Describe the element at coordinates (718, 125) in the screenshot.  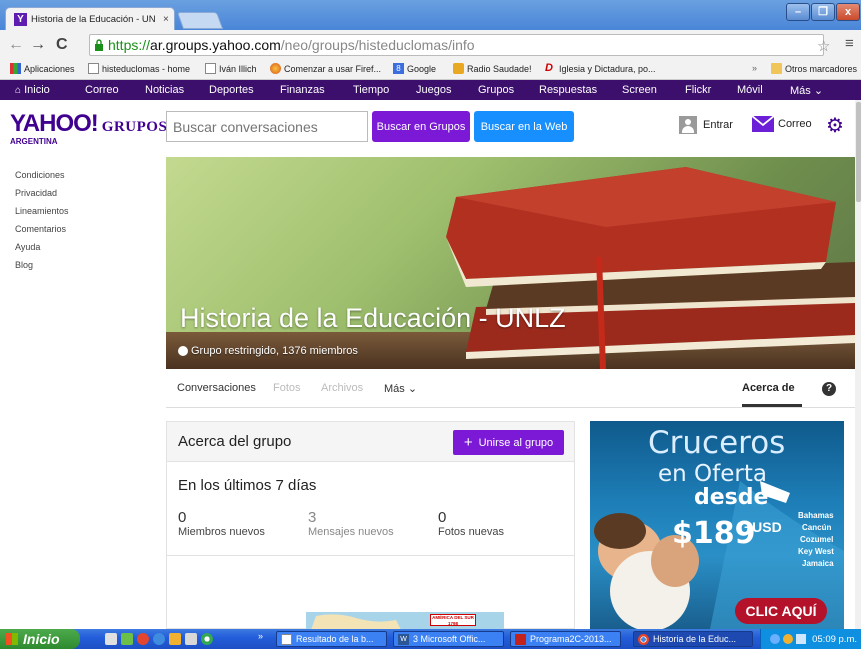
I see `signin-label: Entrar` at that location.